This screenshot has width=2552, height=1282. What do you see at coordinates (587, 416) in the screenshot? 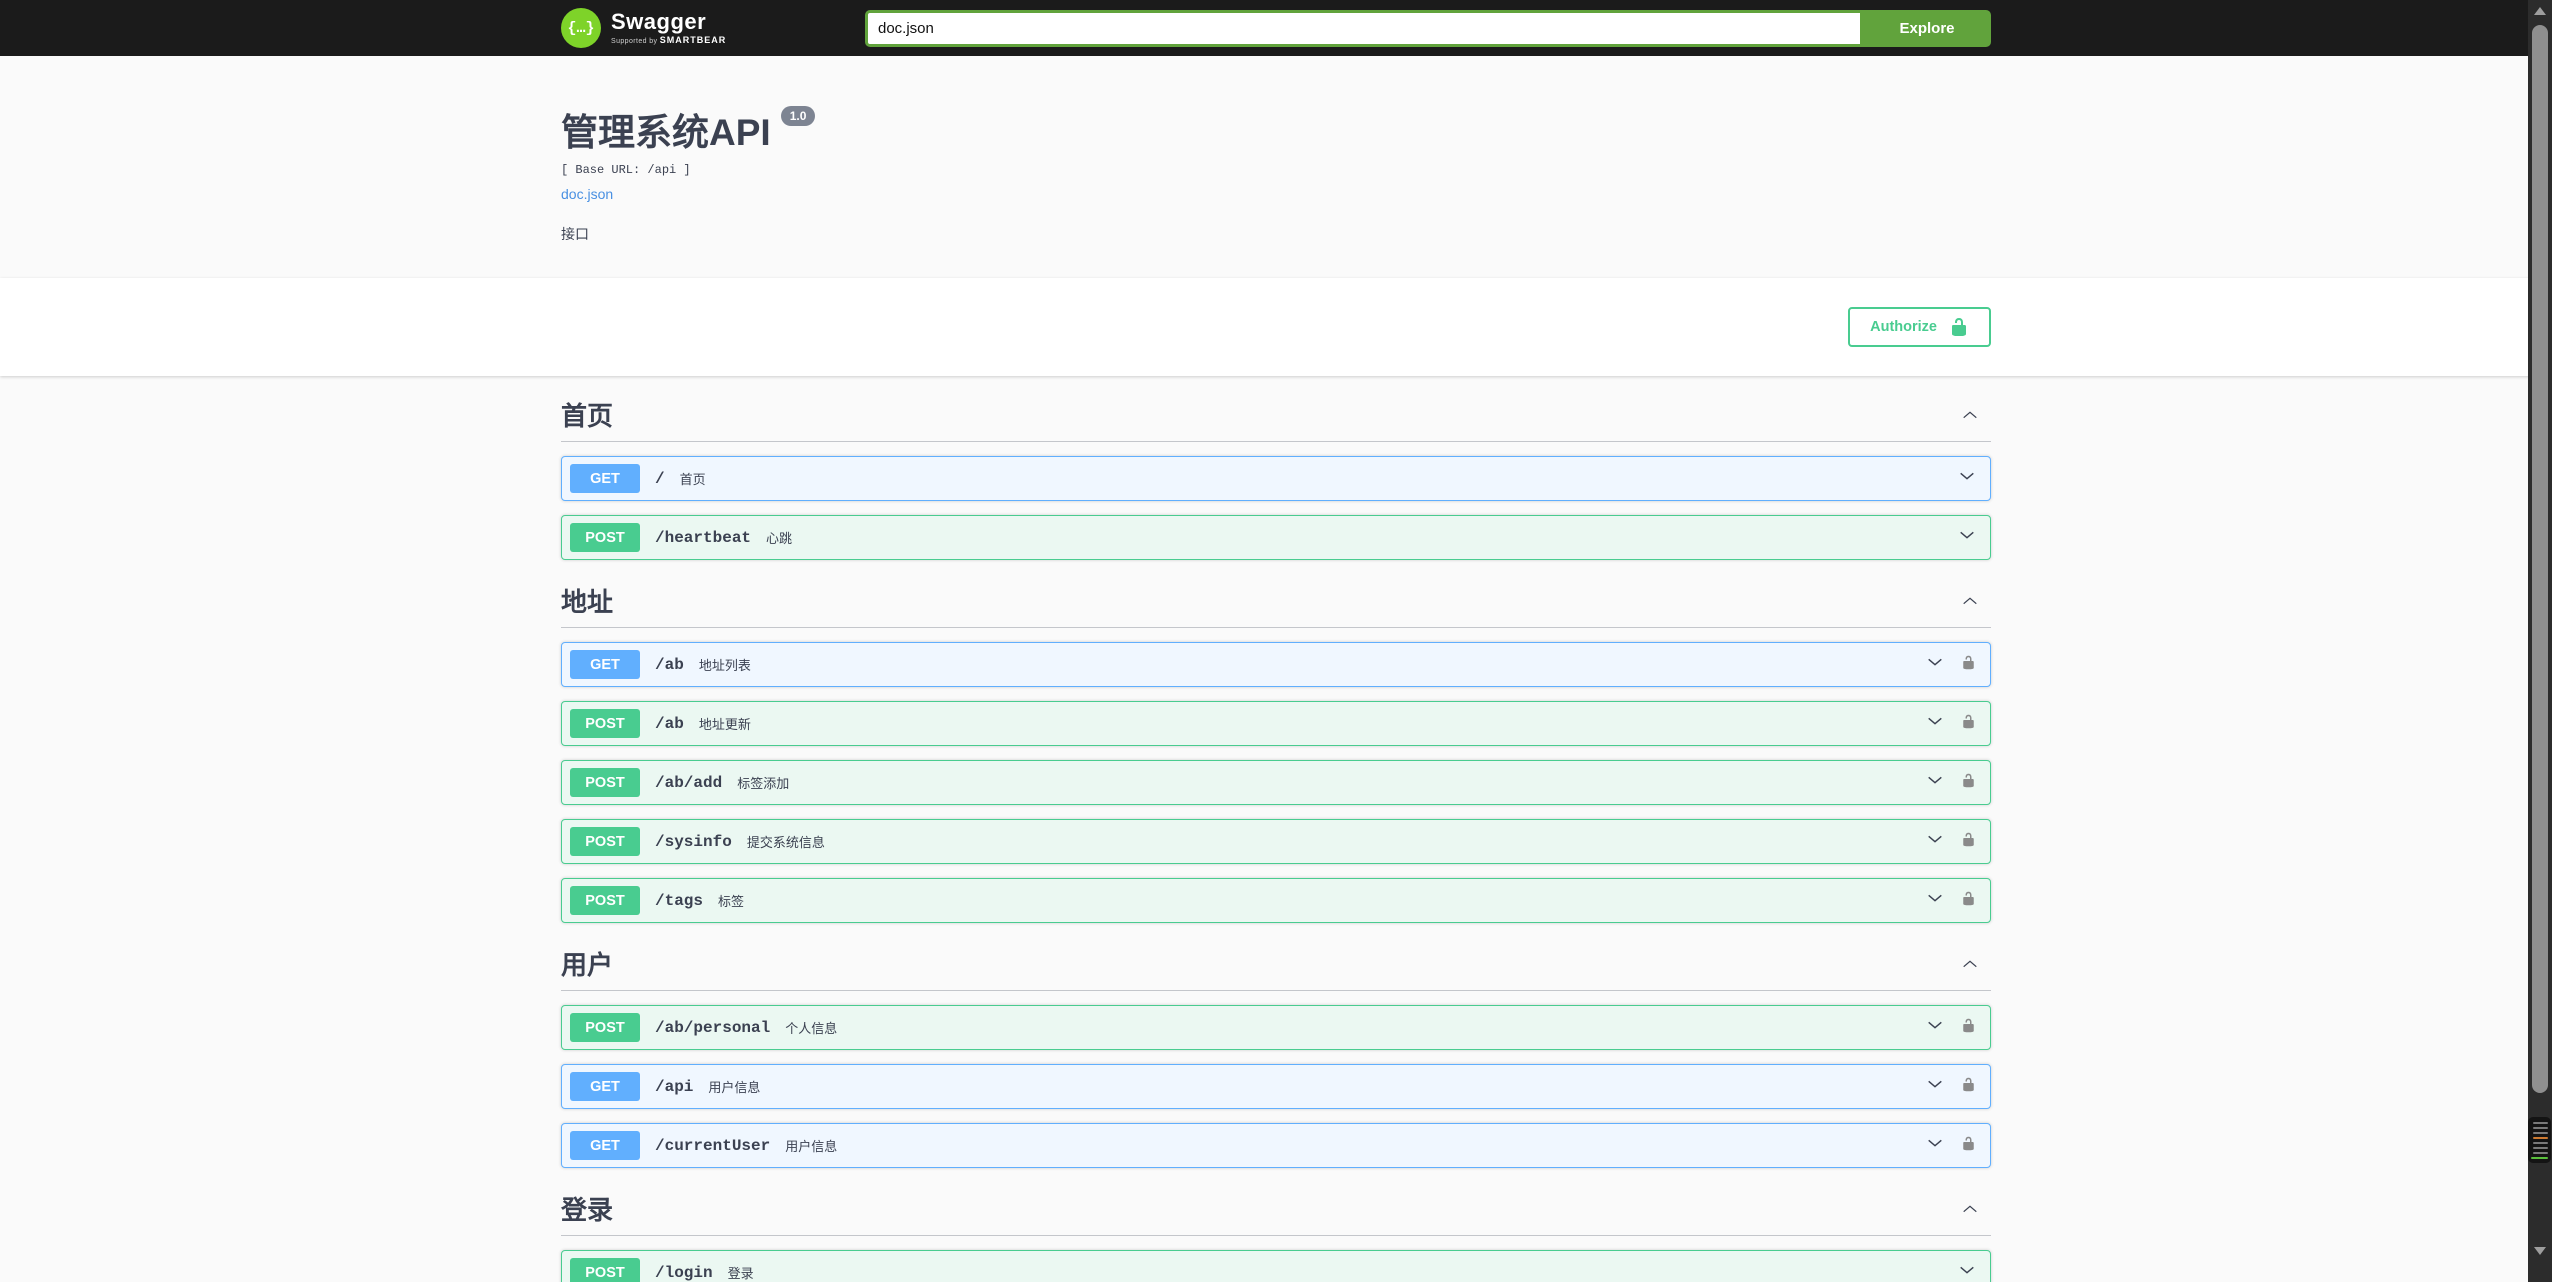
I see `tag-title: 首页` at bounding box center [587, 416].